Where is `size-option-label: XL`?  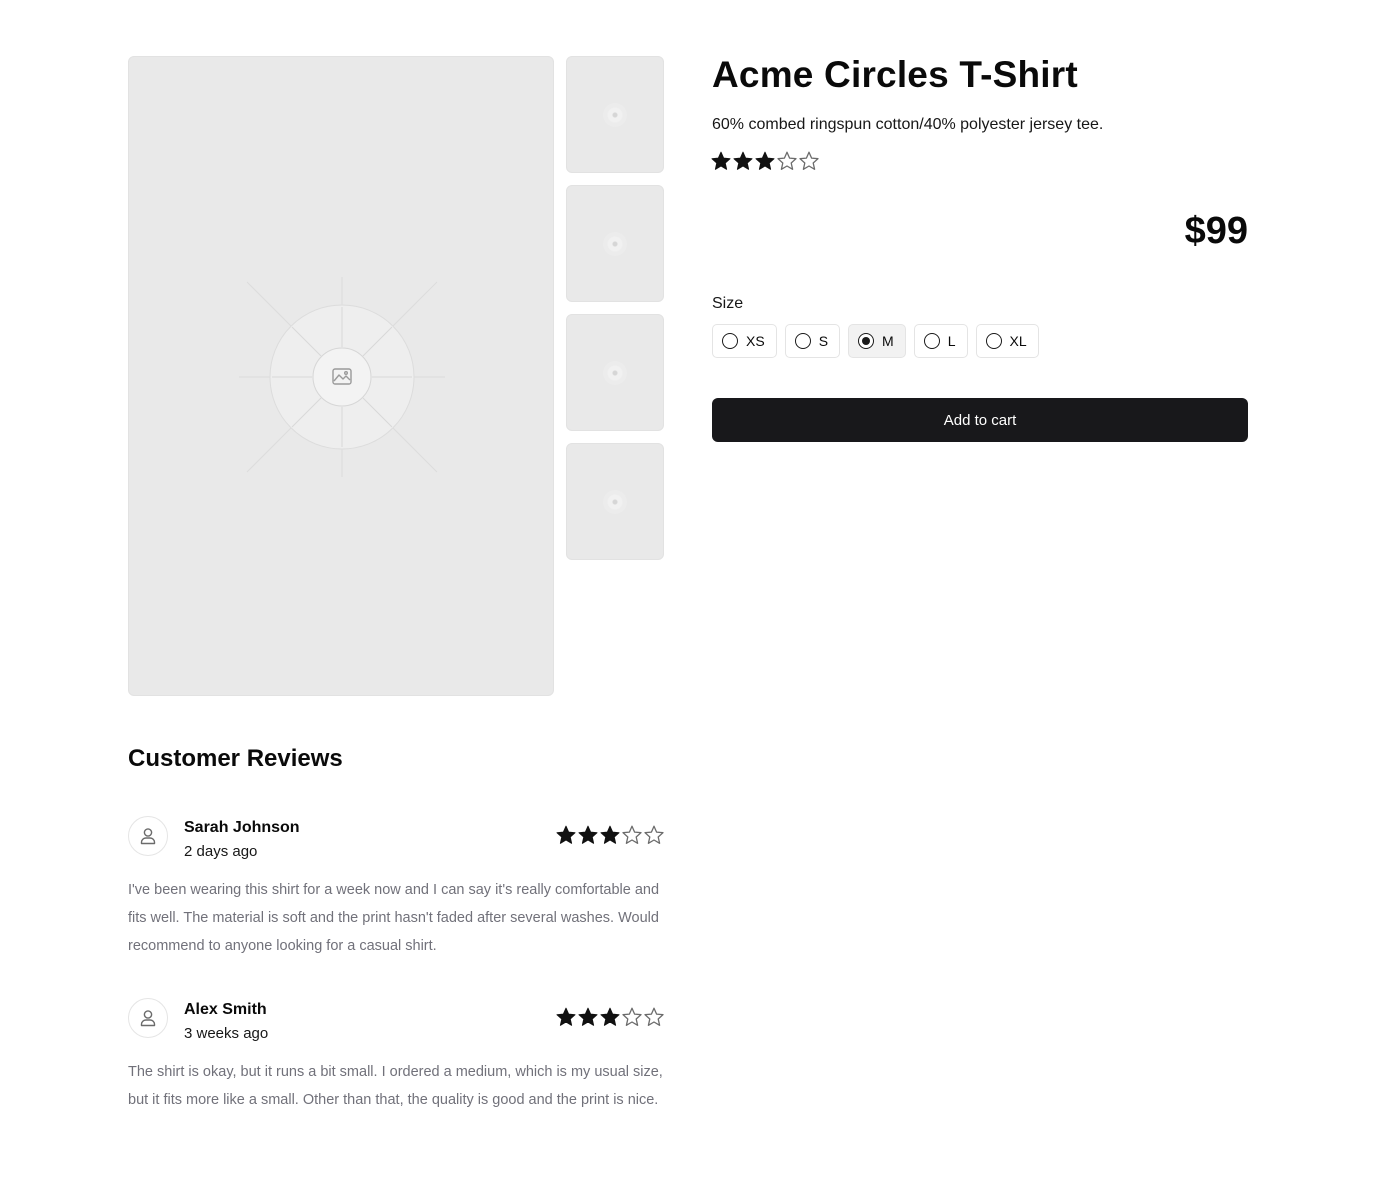
size-option-label: XL is located at coordinates (1018, 341).